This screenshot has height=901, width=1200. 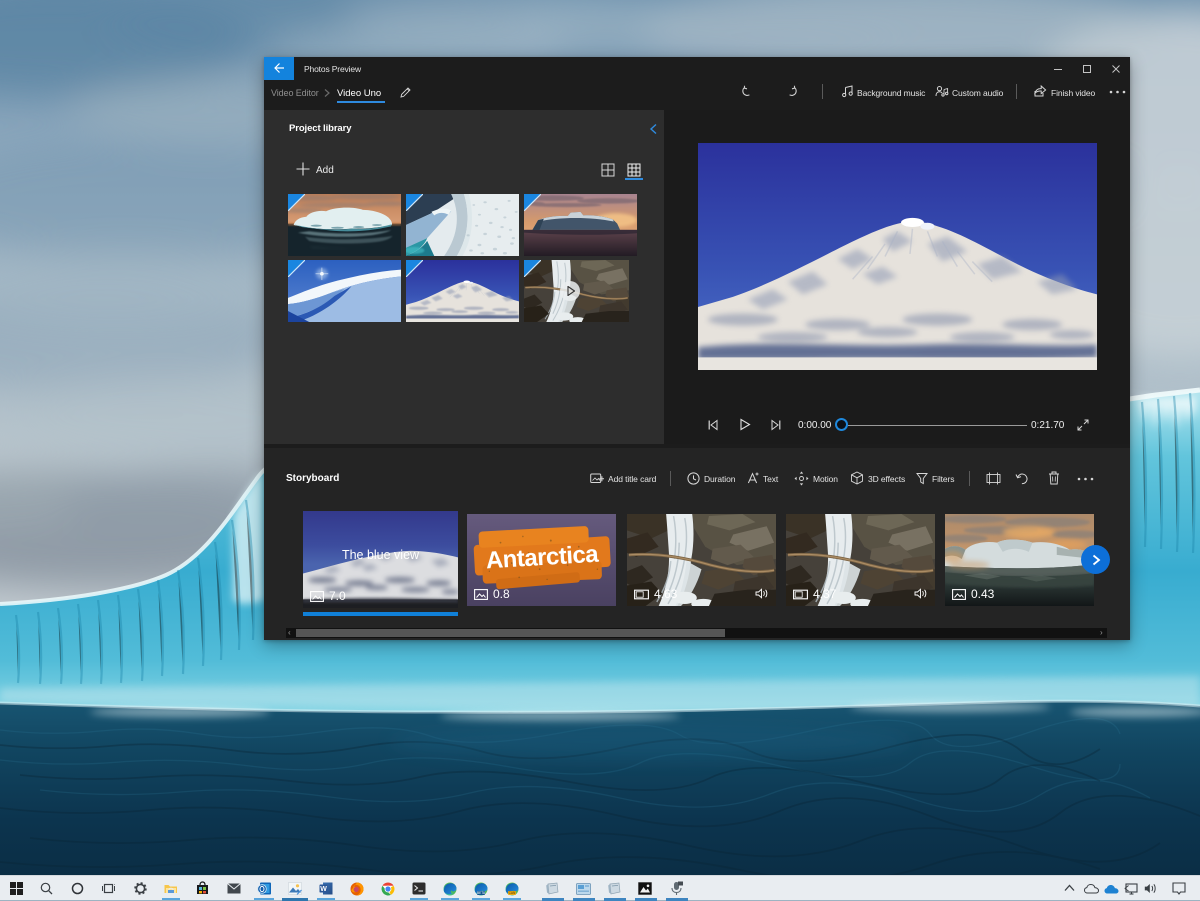 What do you see at coordinates (481, 893) in the screenshot?
I see `svg-text: BETA` at bounding box center [481, 893].